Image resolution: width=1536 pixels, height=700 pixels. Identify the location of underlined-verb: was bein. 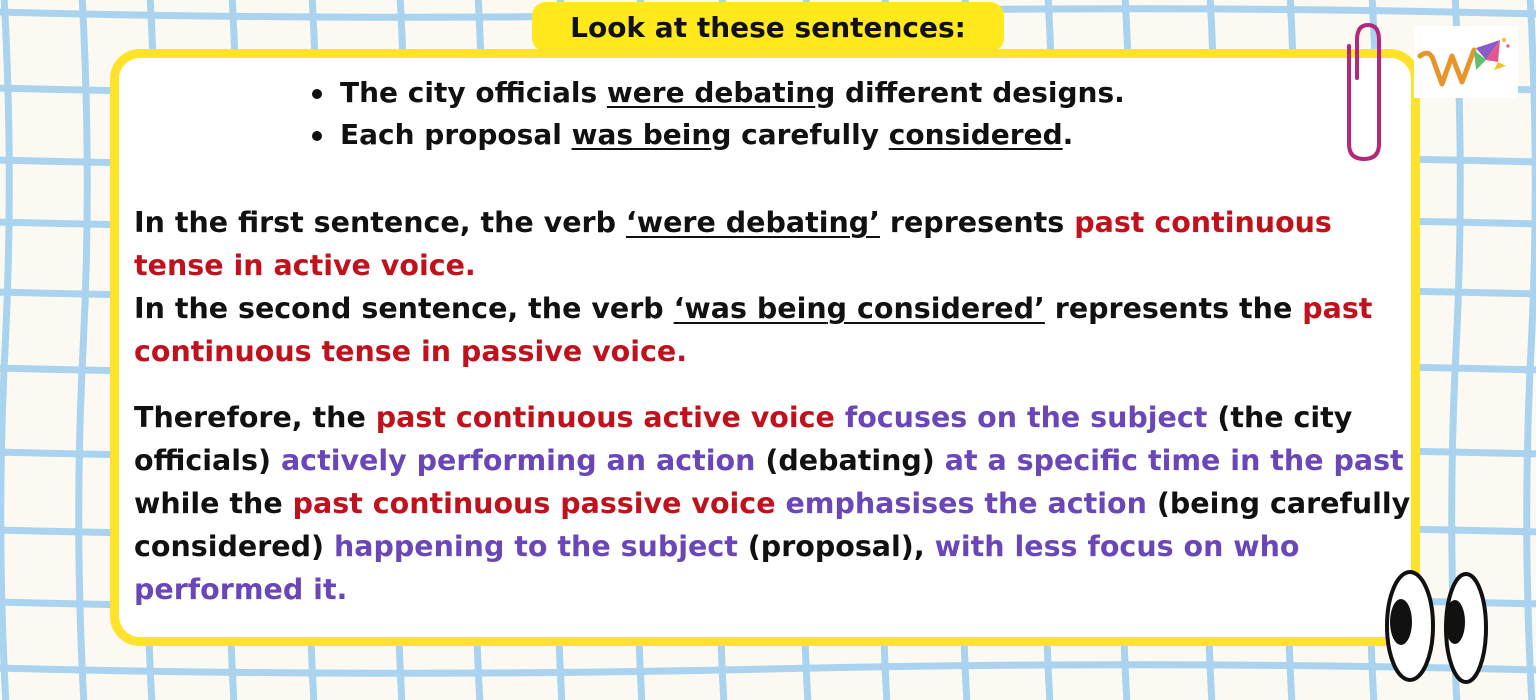
(641, 134).